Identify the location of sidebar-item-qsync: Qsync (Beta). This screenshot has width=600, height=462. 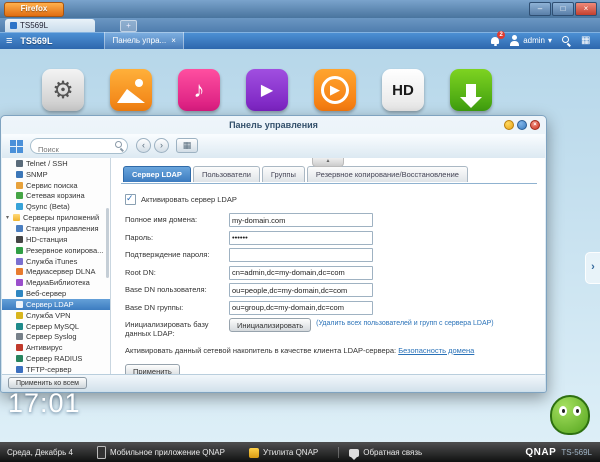
(56, 206).